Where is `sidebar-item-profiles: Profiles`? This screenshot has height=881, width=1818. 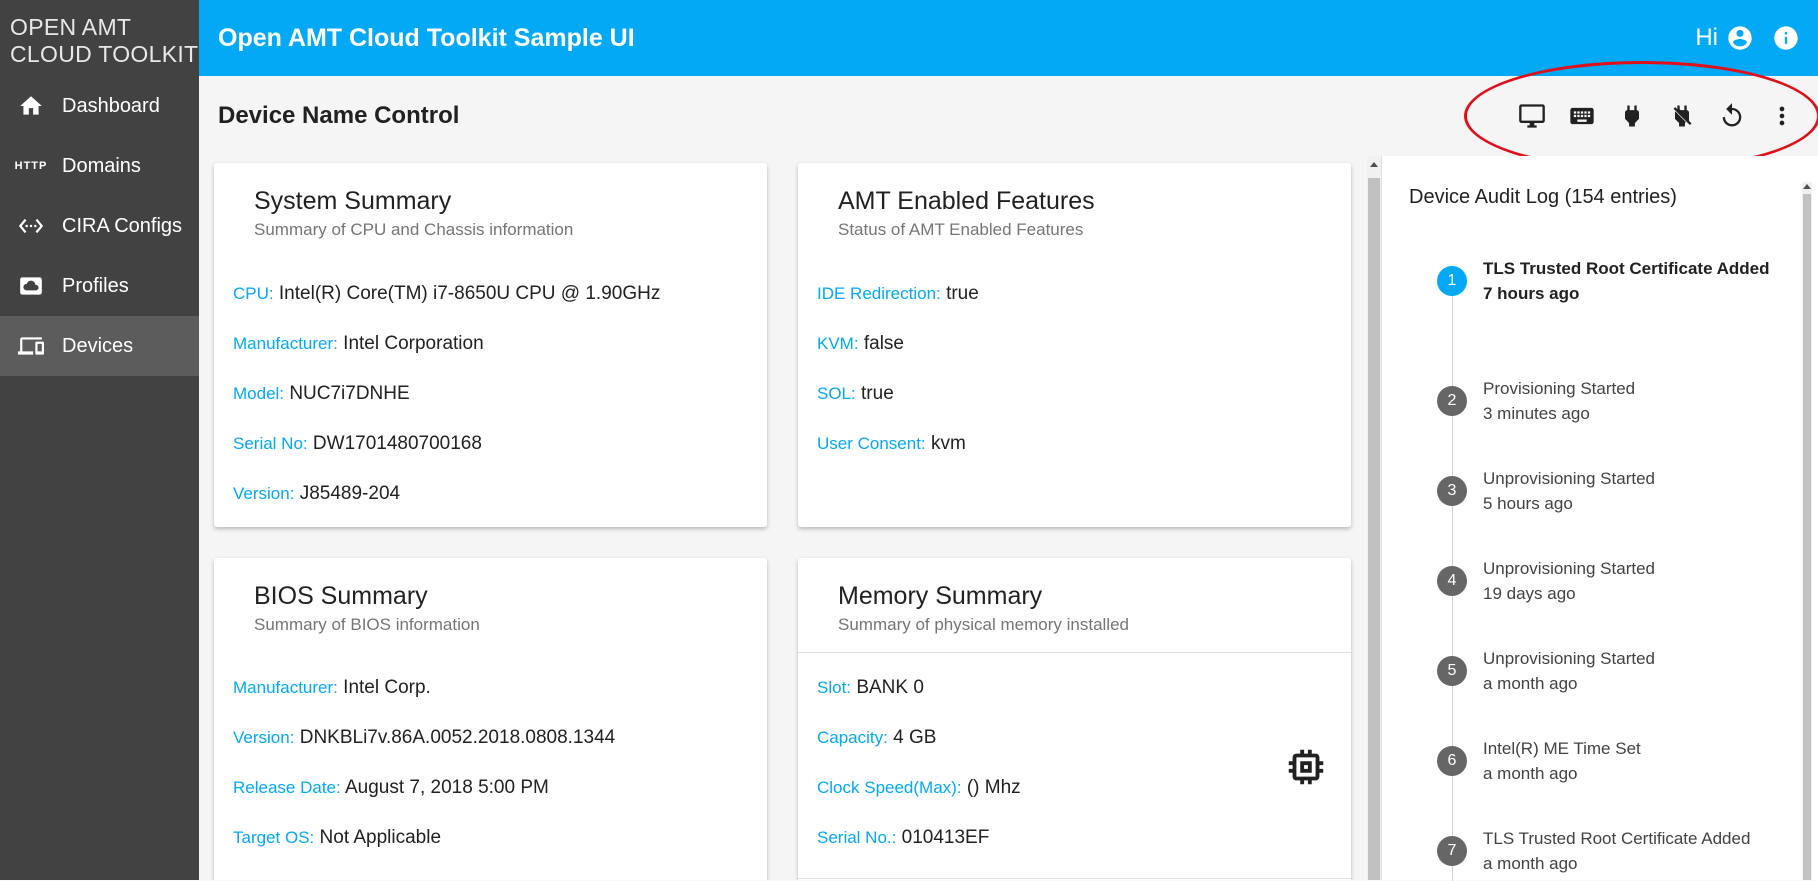 sidebar-item-profiles: Profiles is located at coordinates (99, 286).